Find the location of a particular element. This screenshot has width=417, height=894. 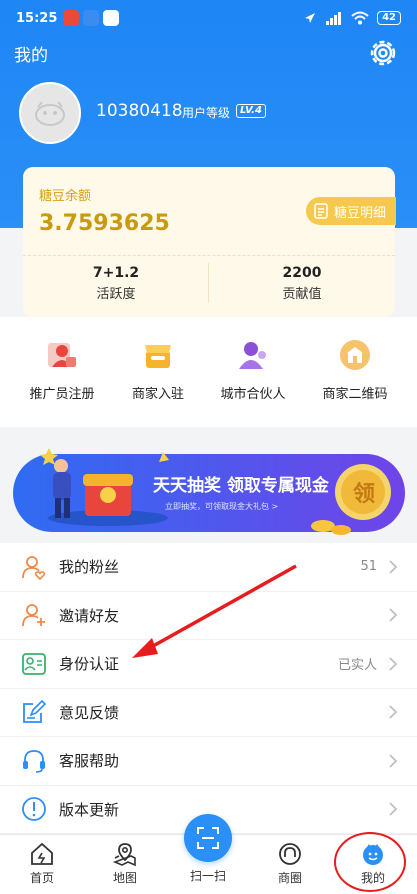

quick-action-qrcode: 商家二维码 is located at coordinates (355, 370).